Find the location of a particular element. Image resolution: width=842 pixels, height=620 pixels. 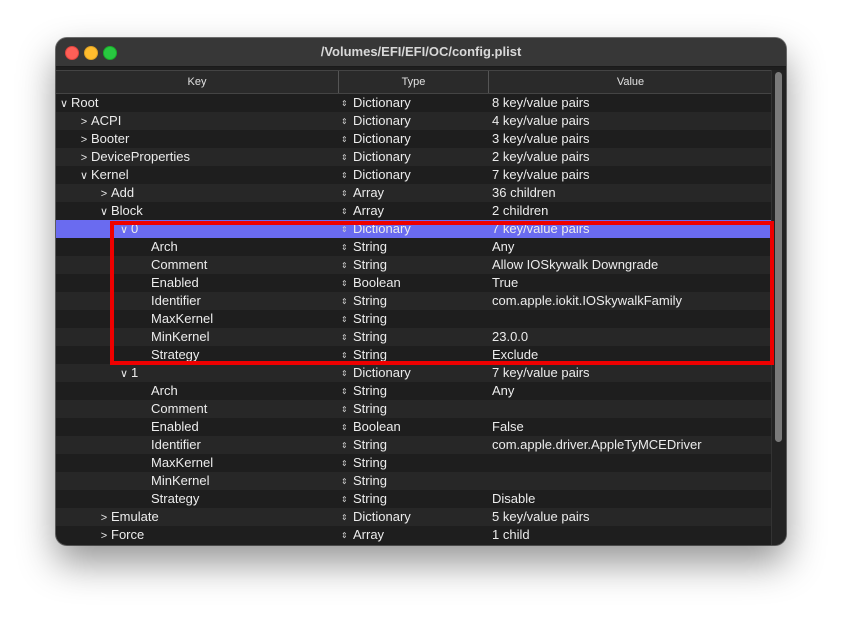

table-row: ∨ Block ⇕ Array 2 children is located at coordinates (414, 211).